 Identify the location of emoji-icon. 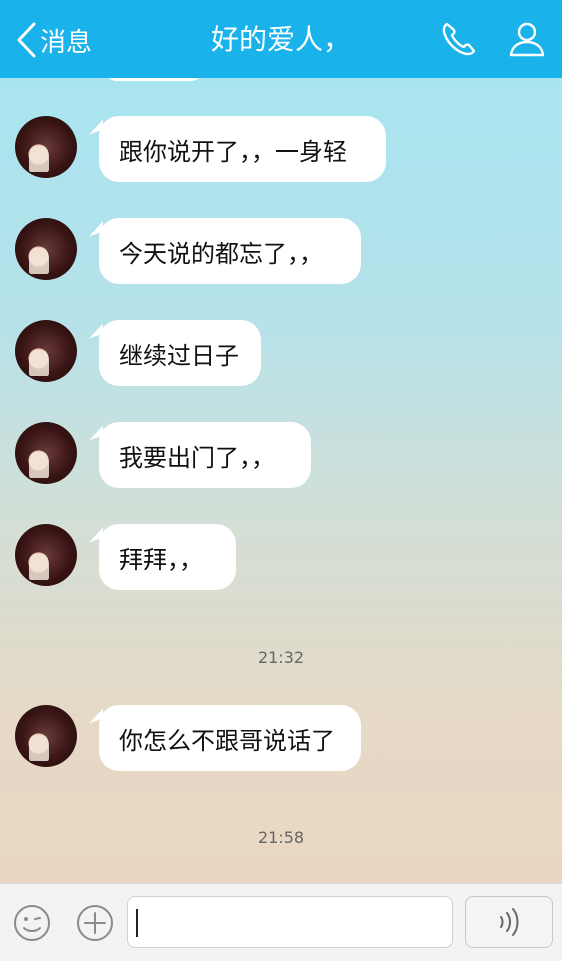
(32, 923).